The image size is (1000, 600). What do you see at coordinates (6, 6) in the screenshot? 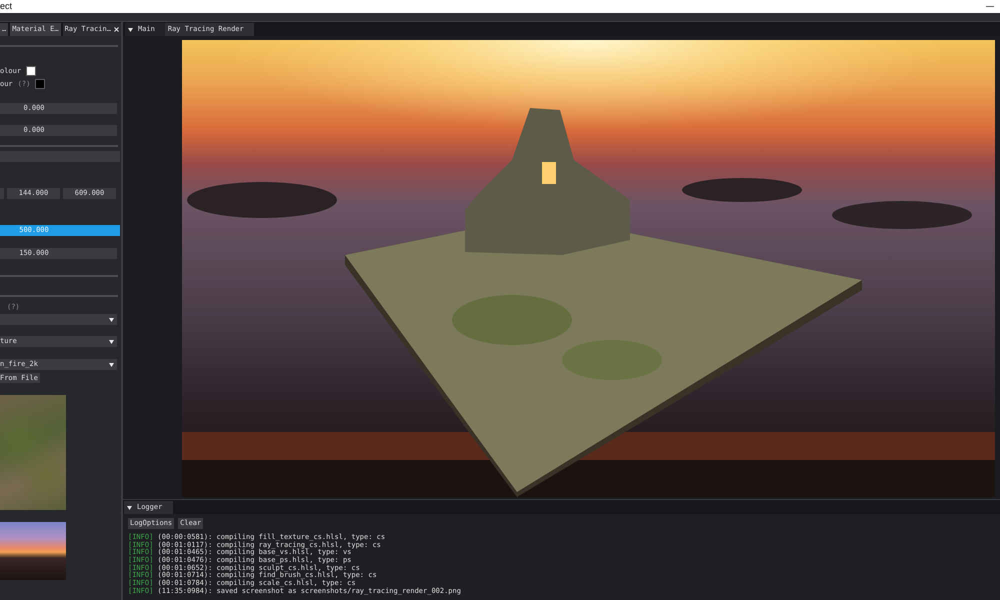
I see `window-title: ect` at bounding box center [6, 6].